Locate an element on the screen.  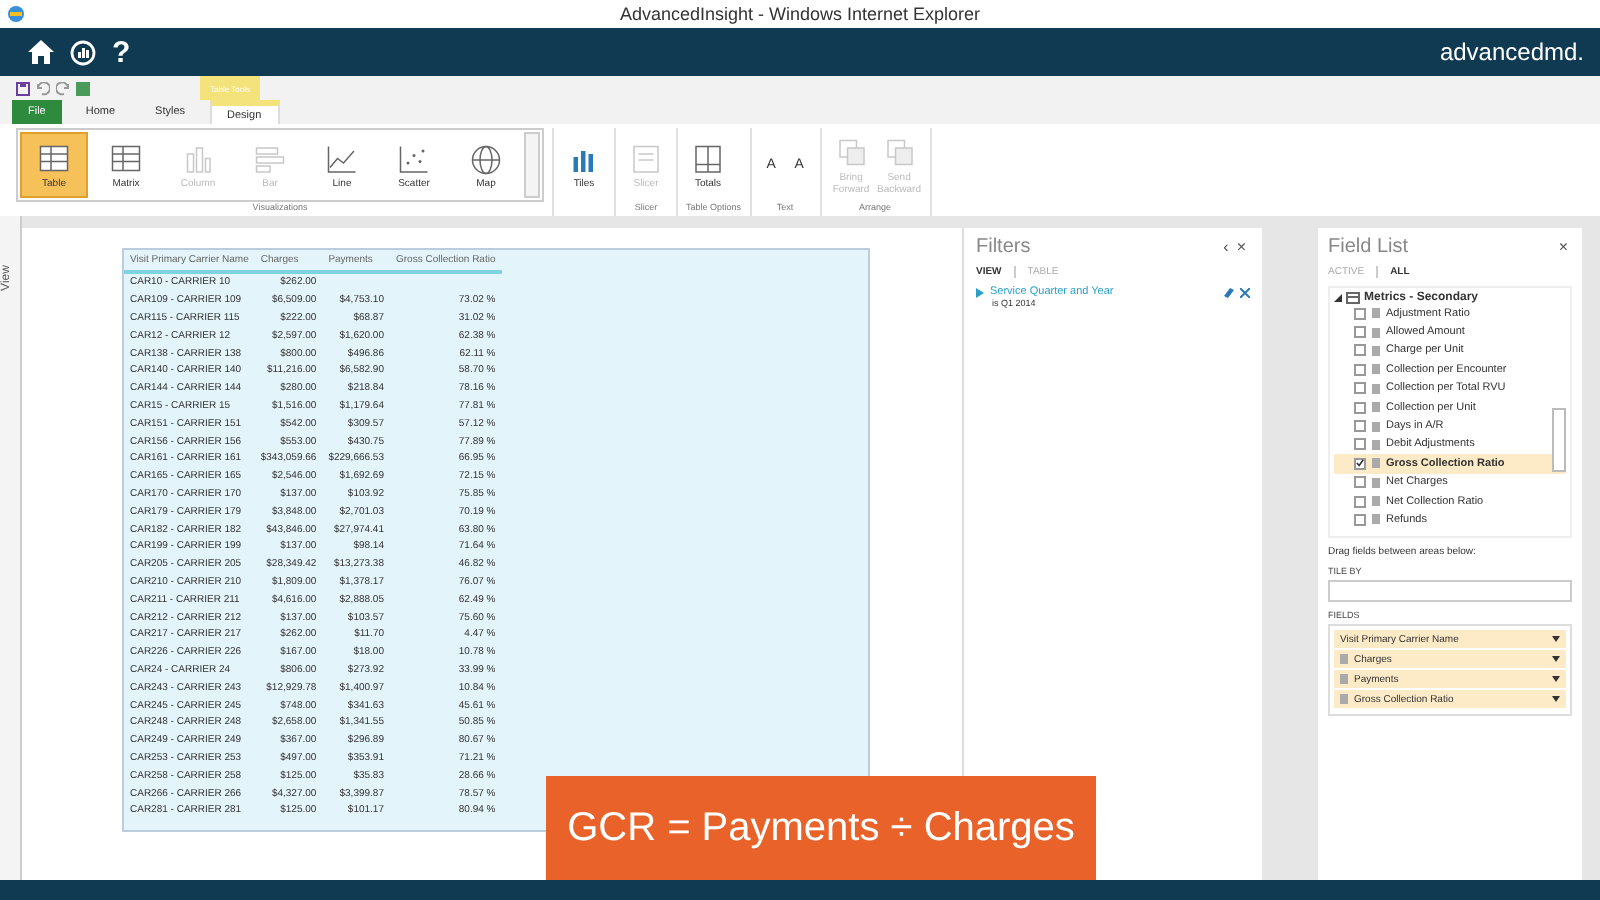
filters-title: Filters is located at coordinates (1003, 247).